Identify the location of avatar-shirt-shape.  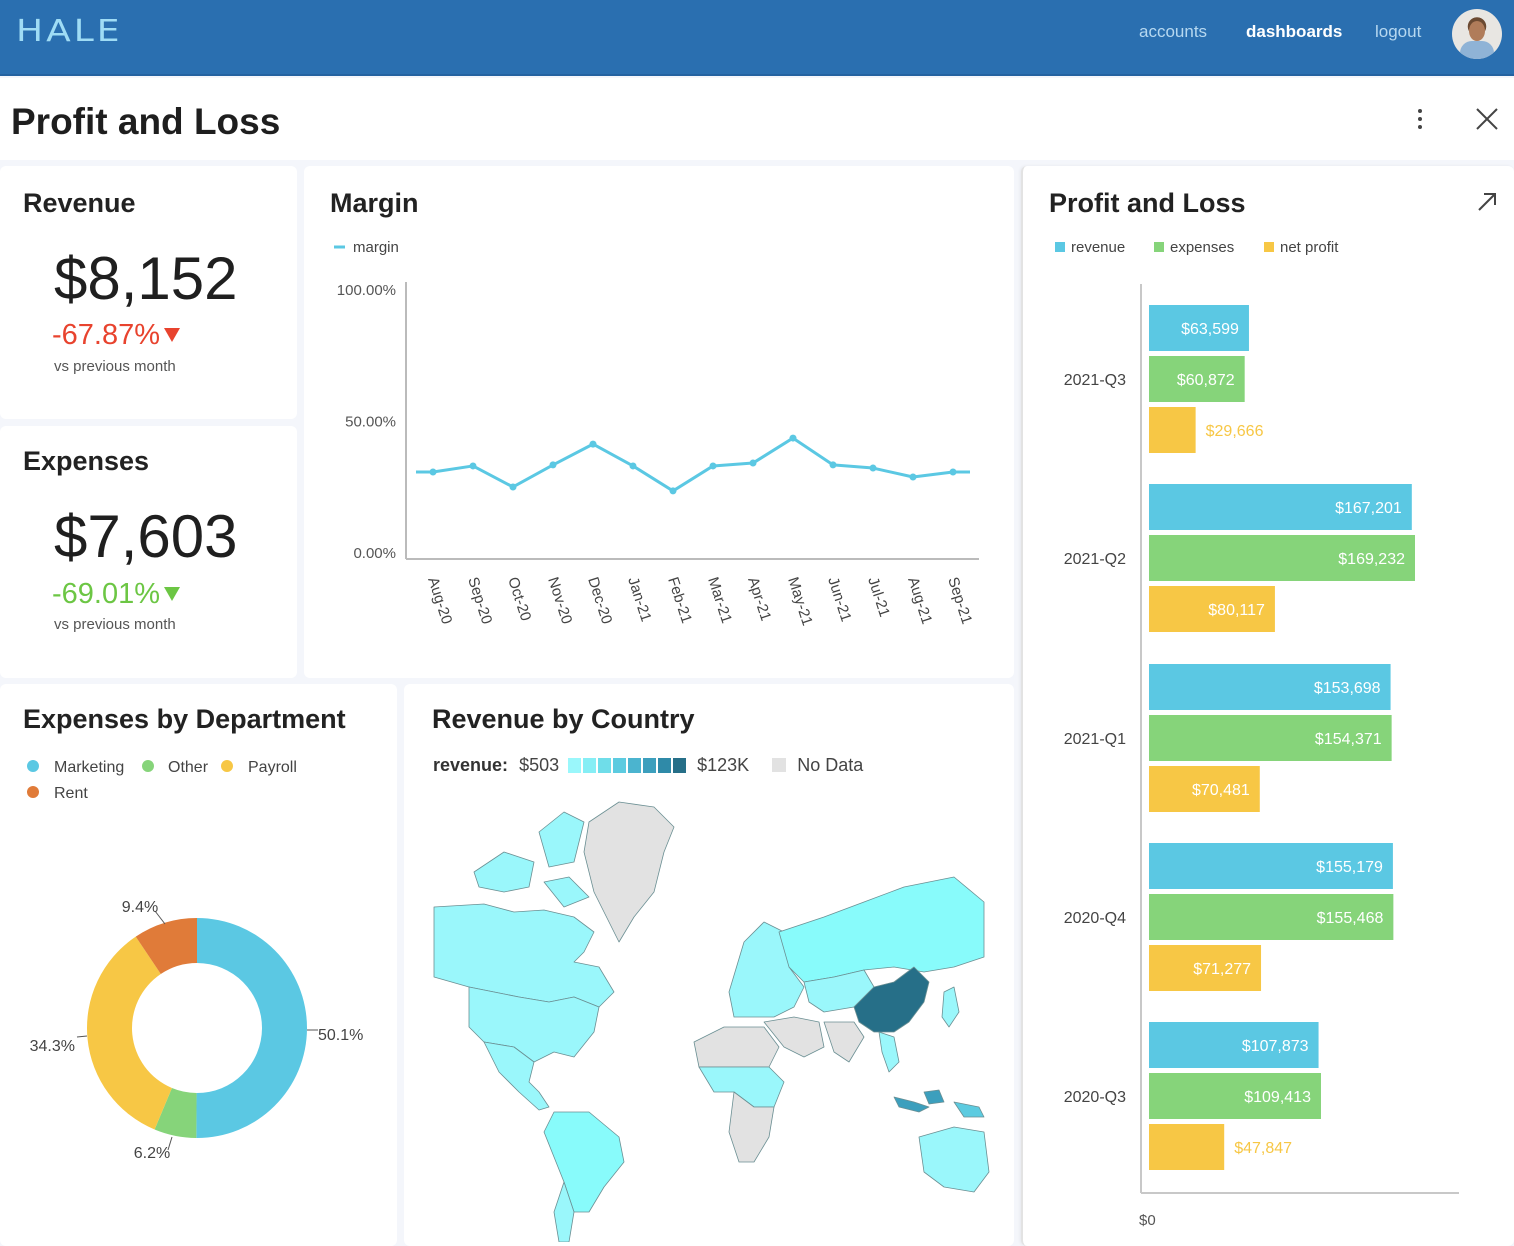
(1477, 50).